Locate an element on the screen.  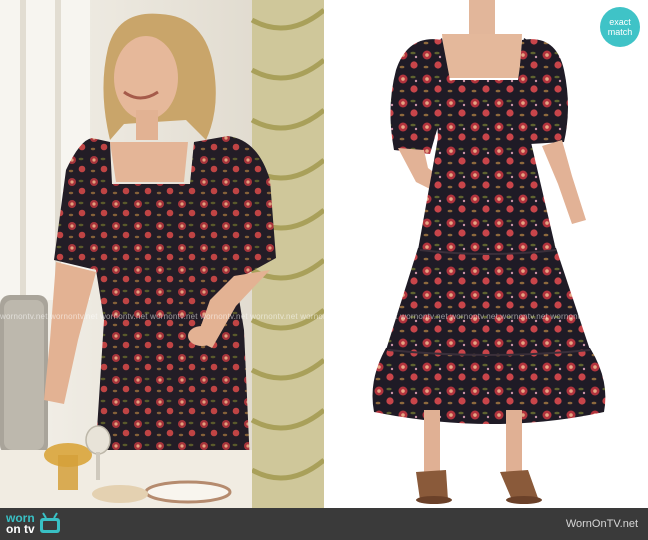
wornontv-logo: worn on tv is located at coordinates (35, 524).